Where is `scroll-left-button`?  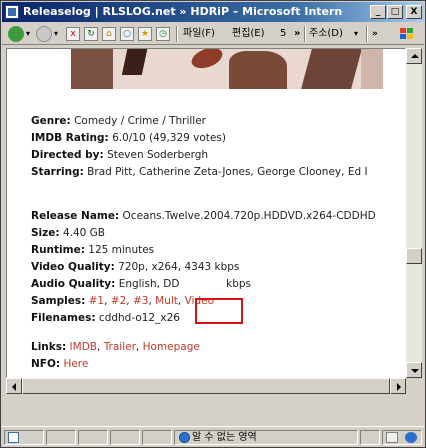
scroll-left-button is located at coordinates (14, 386).